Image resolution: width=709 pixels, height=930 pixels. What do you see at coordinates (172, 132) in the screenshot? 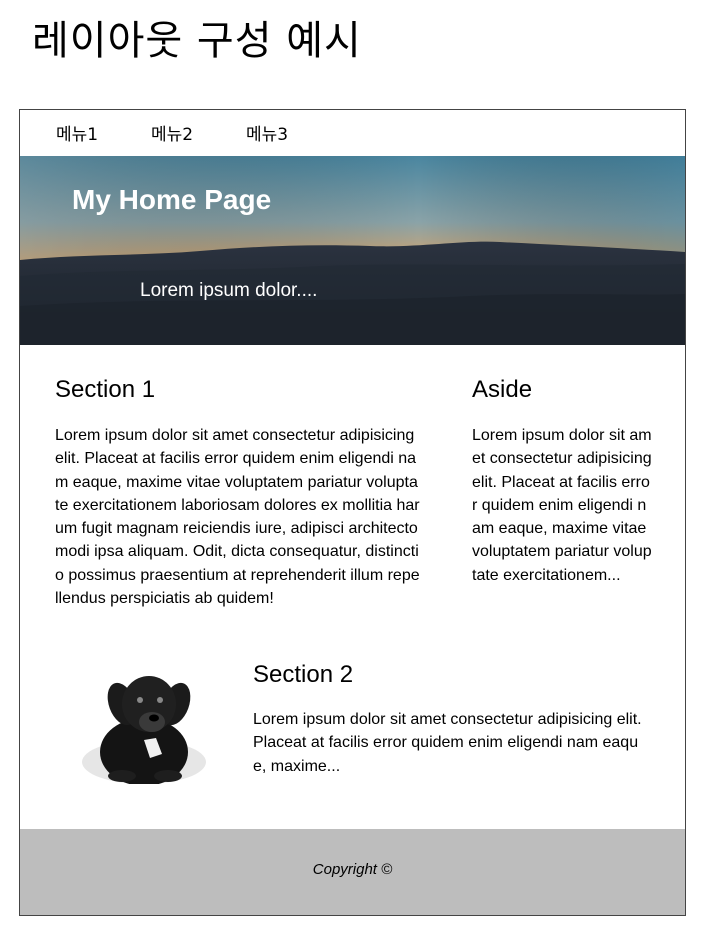
I see `nav-item-menu2: 메뉴2` at bounding box center [172, 132].